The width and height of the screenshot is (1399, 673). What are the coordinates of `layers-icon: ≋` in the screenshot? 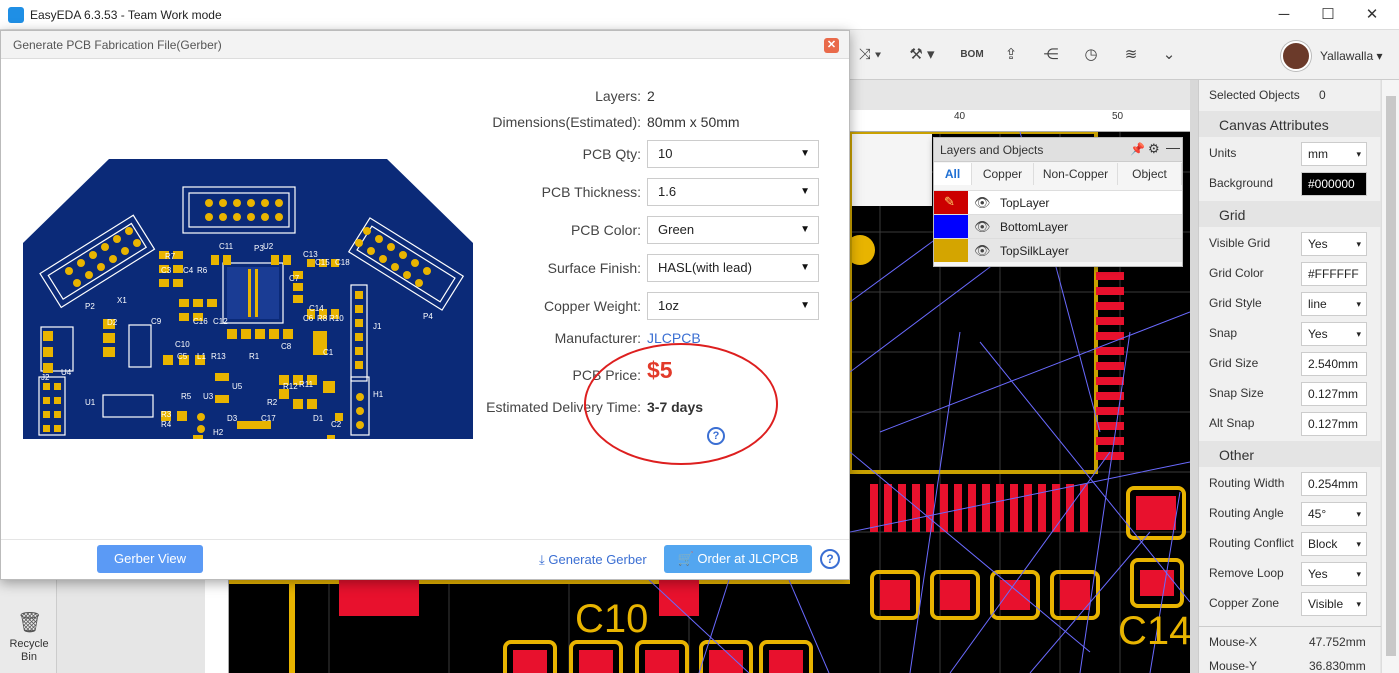 It's located at (1131, 55).